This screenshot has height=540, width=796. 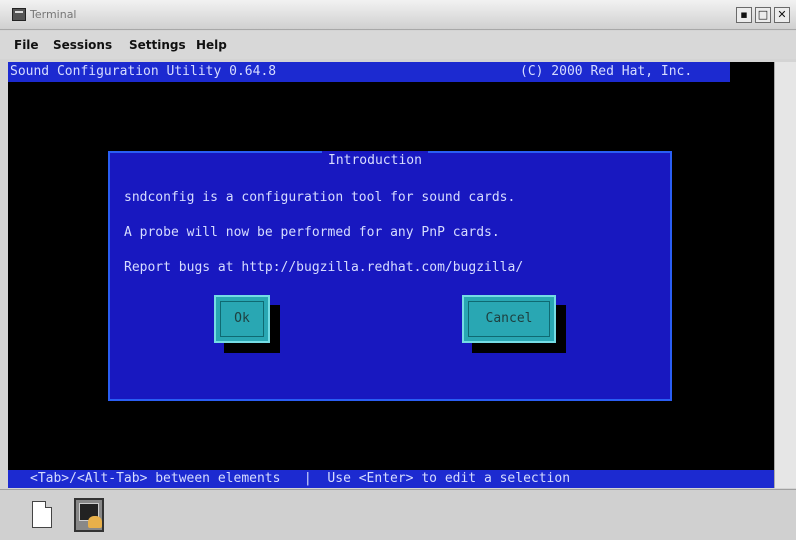 What do you see at coordinates (211, 45) in the screenshot?
I see `menu-help: Help` at bounding box center [211, 45].